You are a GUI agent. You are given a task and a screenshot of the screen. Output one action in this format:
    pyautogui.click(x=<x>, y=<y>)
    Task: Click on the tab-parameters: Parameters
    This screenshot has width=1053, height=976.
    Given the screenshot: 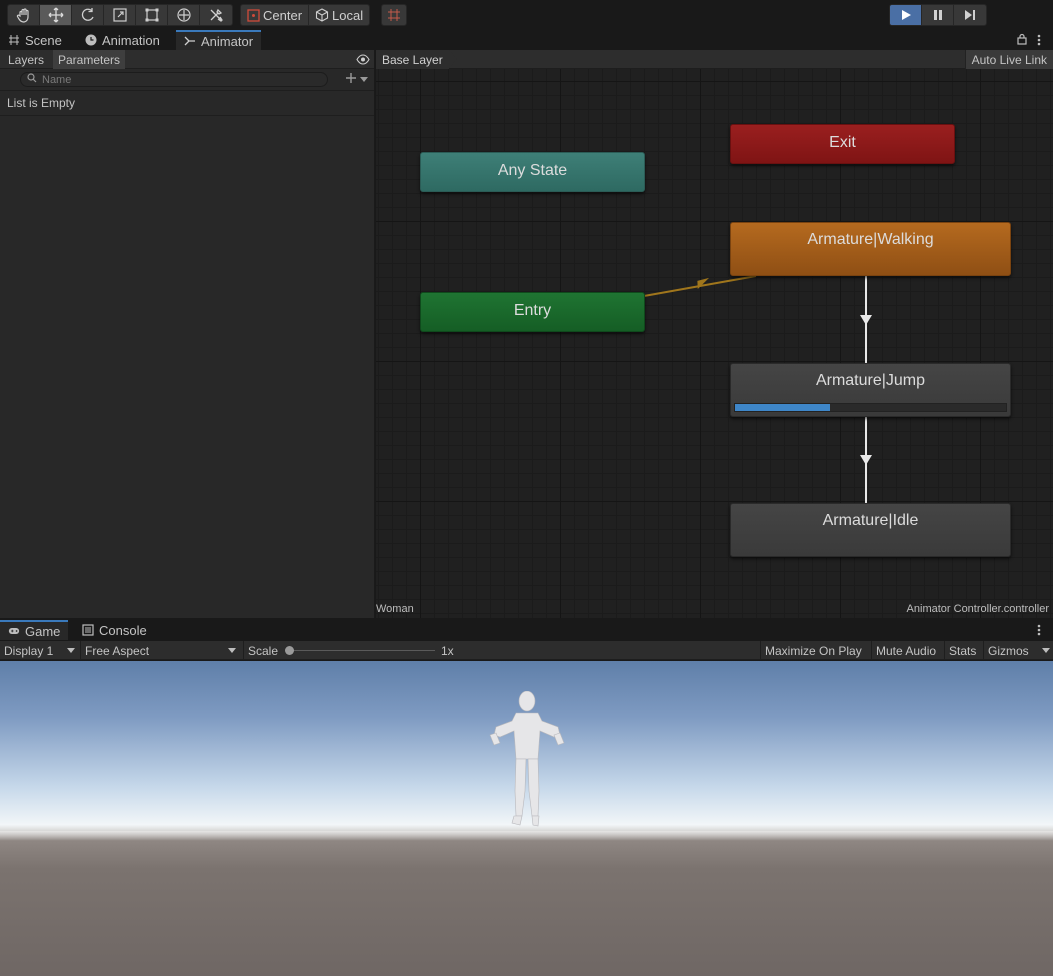 What is the action you would take?
    pyautogui.click(x=89, y=59)
    